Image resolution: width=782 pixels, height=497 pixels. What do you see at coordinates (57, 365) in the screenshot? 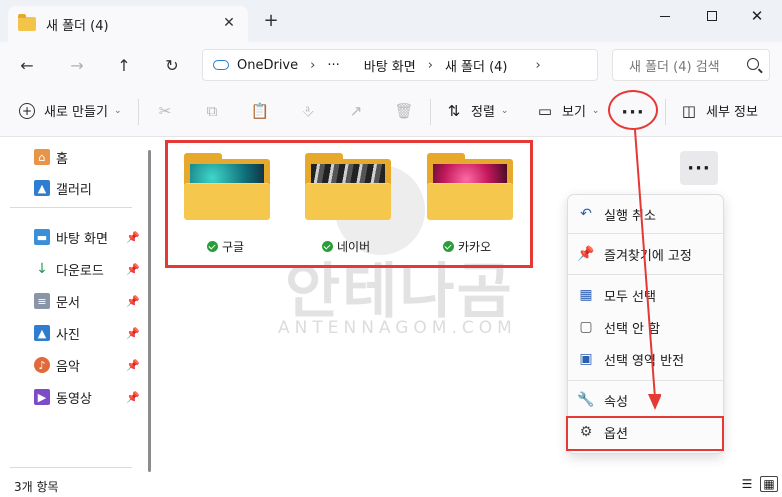
I see `sidebar-item-music: ♪ 음악` at bounding box center [57, 365].